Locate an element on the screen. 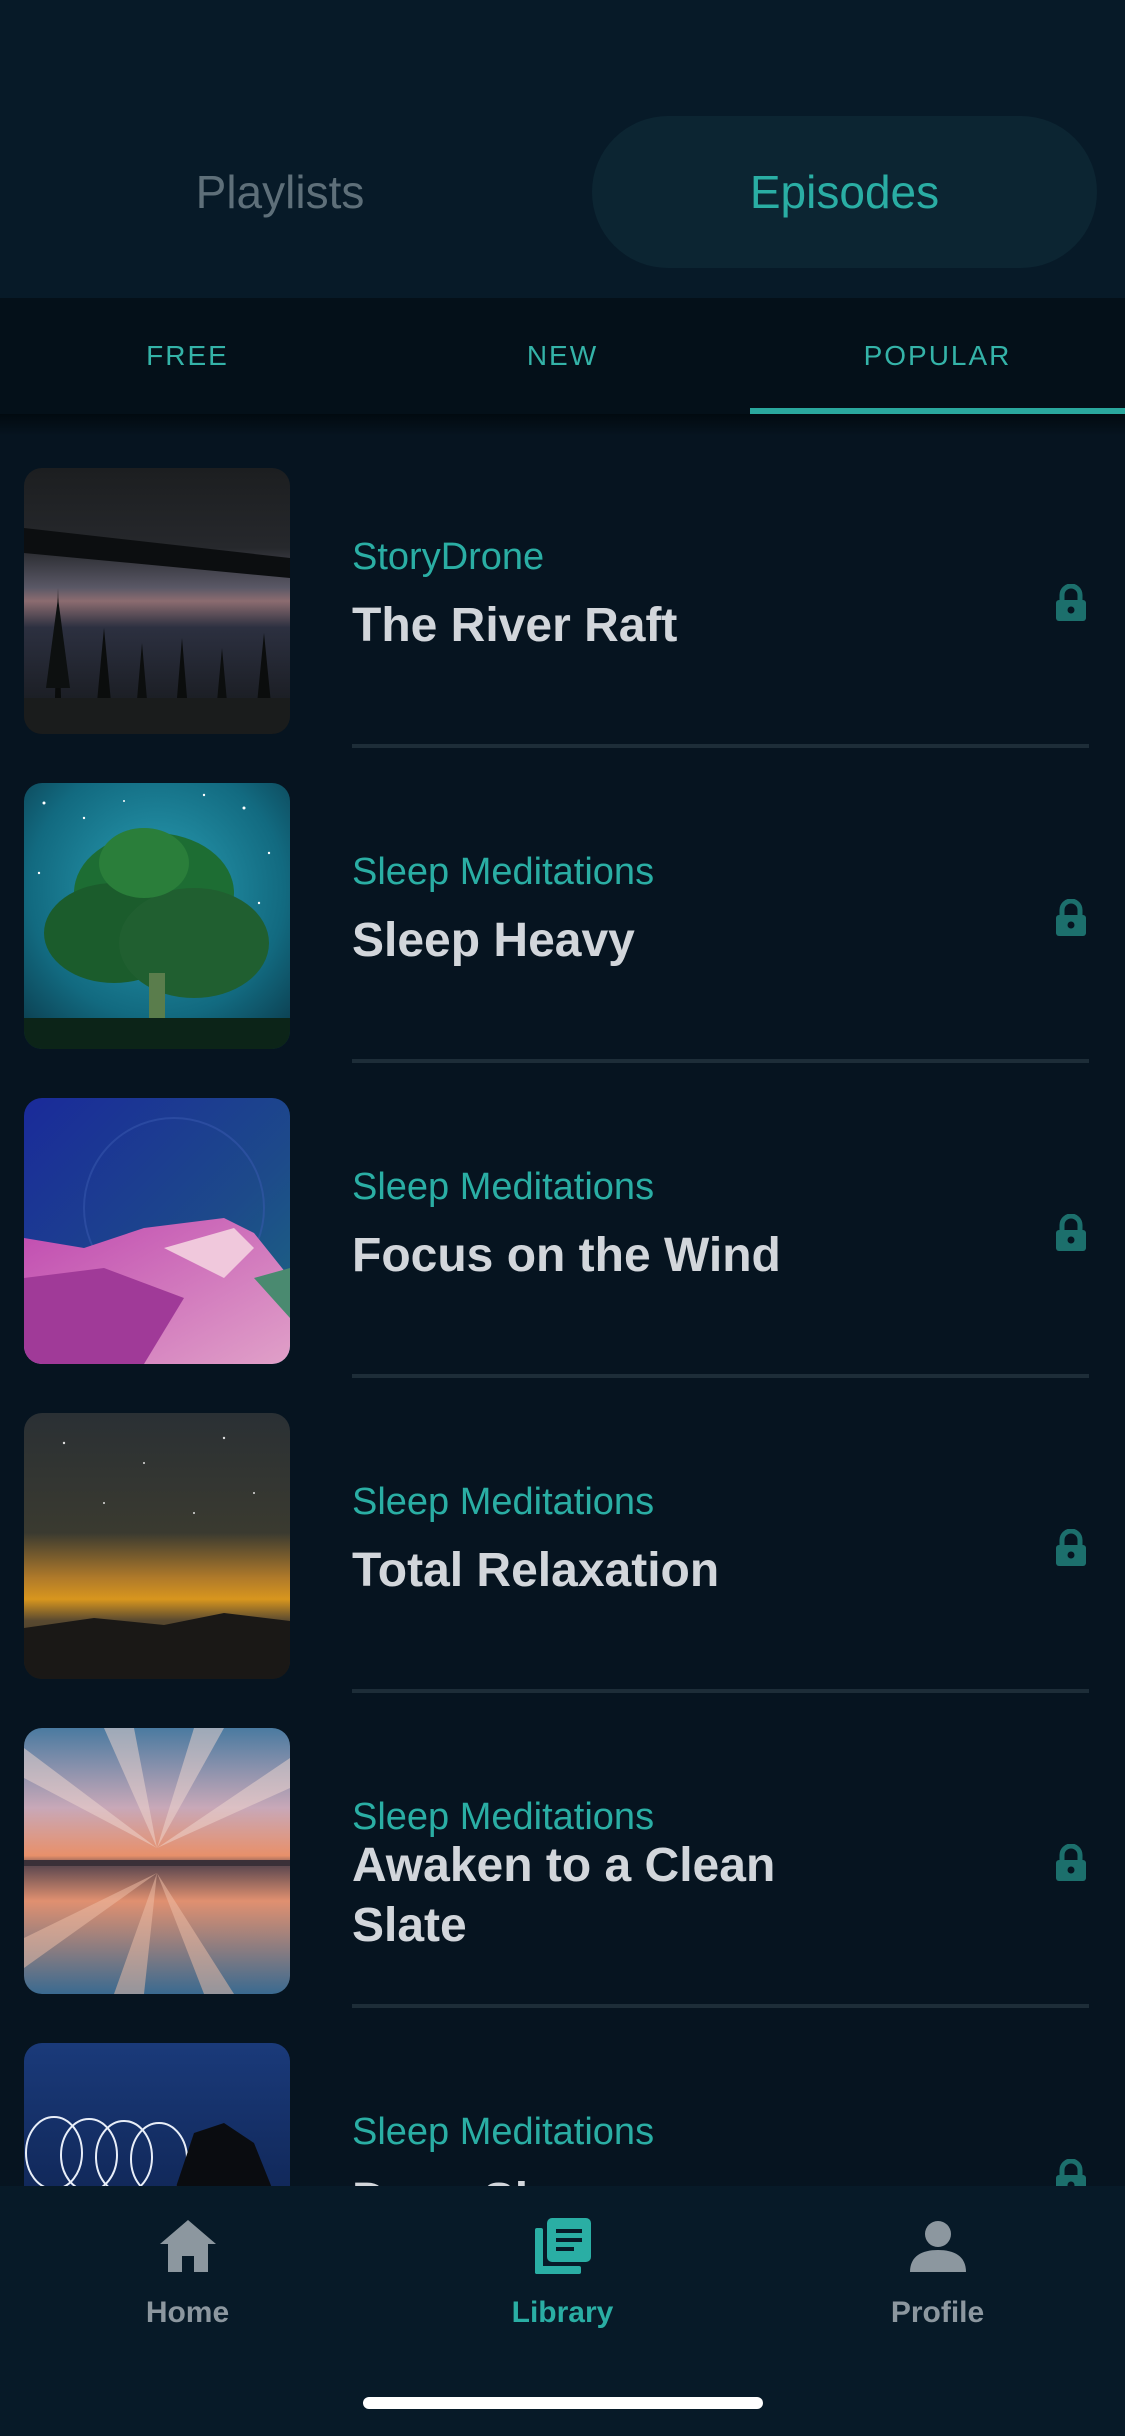 Image resolution: width=1125 pixels, height=2436 pixels. episode-title: Awaken to a Clean Slate is located at coordinates (564, 1895).